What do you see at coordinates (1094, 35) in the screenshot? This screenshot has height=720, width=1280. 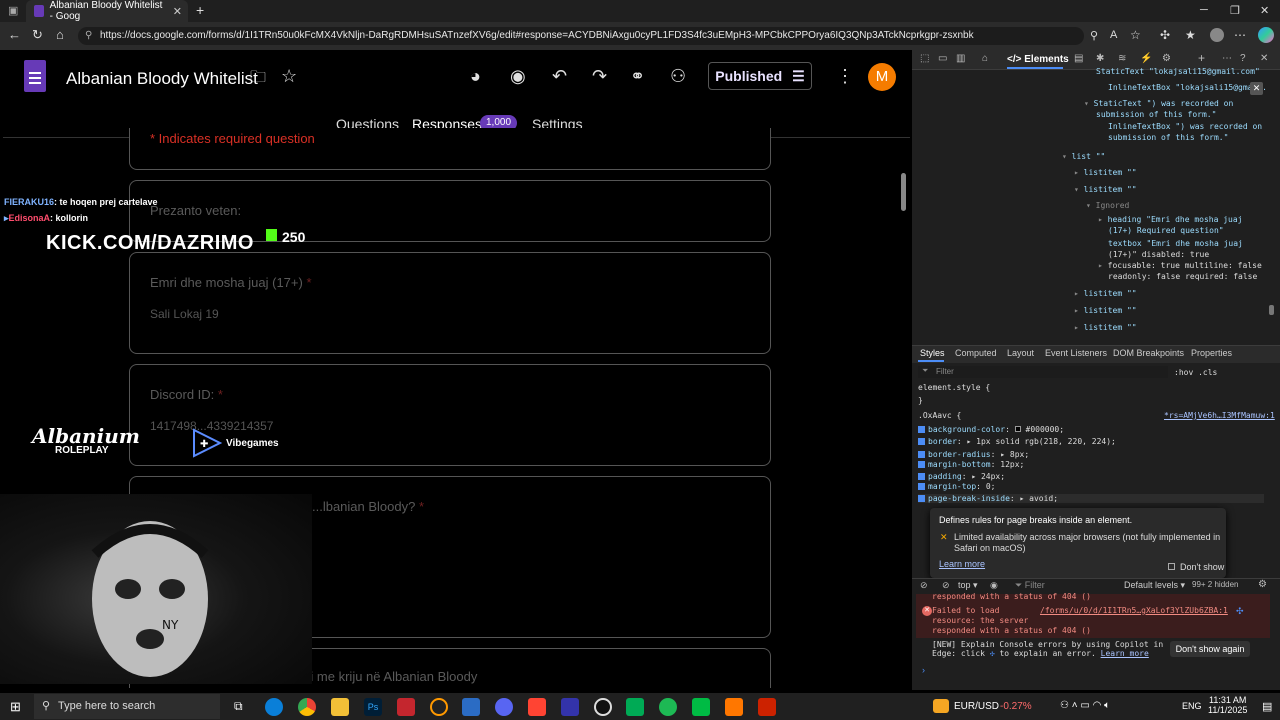 I see `zoom-icon: ⚲` at bounding box center [1094, 35].